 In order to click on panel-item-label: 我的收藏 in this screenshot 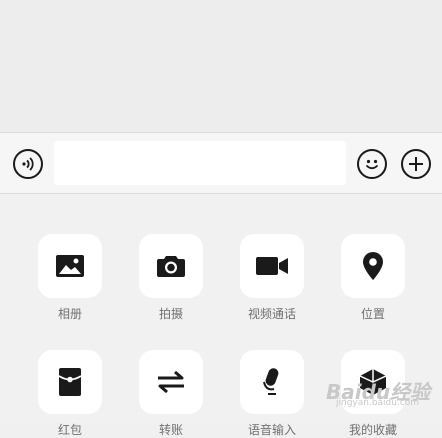, I will do `click(372, 430)`.